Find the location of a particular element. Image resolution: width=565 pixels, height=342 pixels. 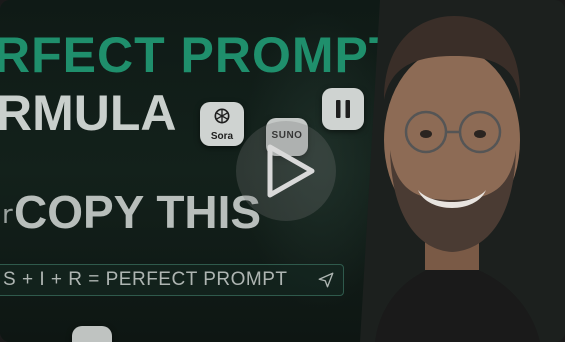

copy-arrow-mark: r is located at coordinates (7, 215).